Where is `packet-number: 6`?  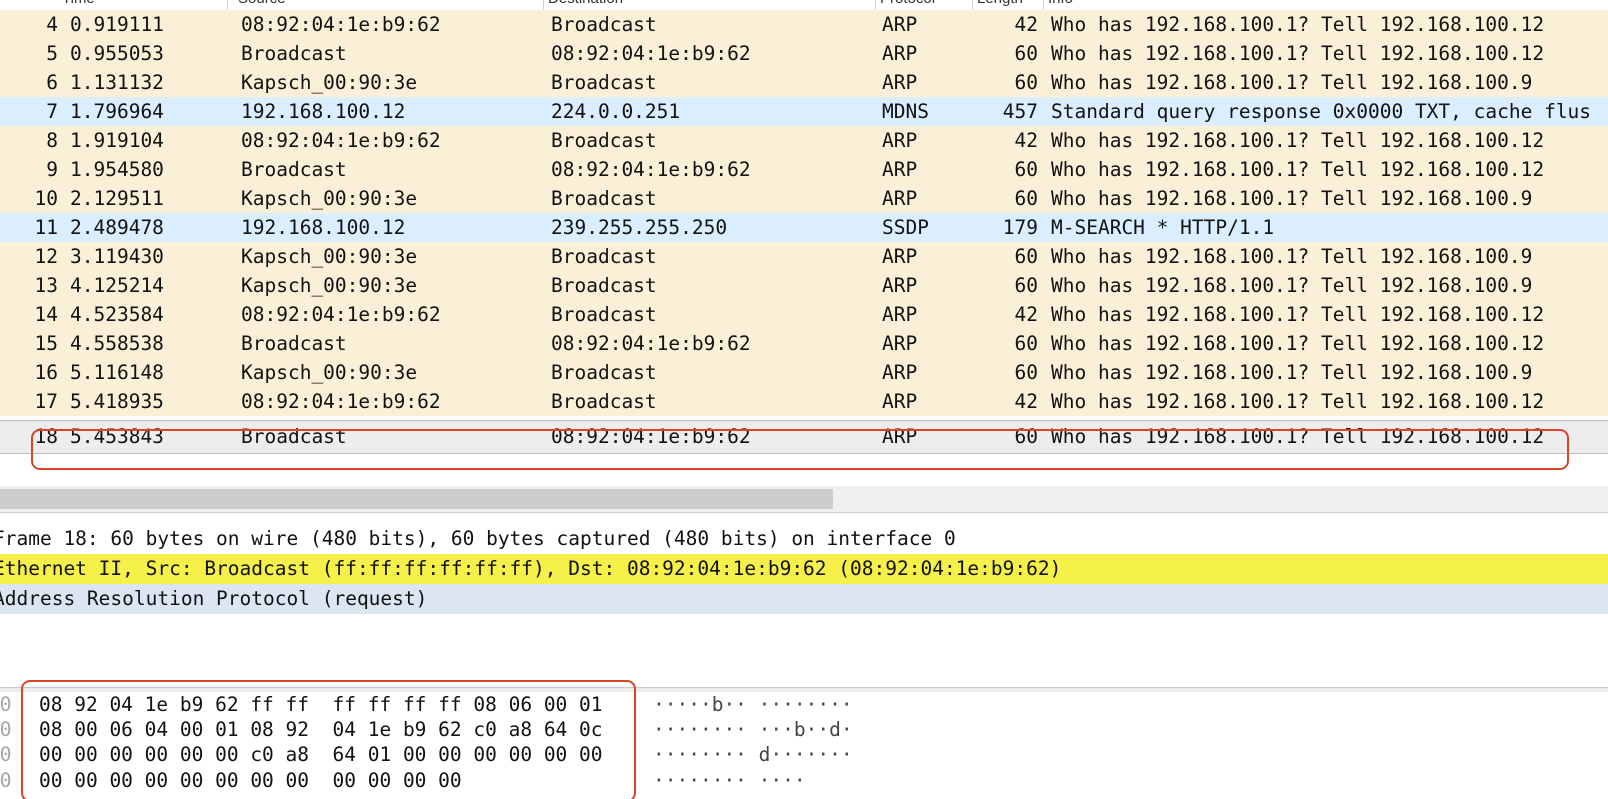
packet-number: 6 is located at coordinates (52, 82).